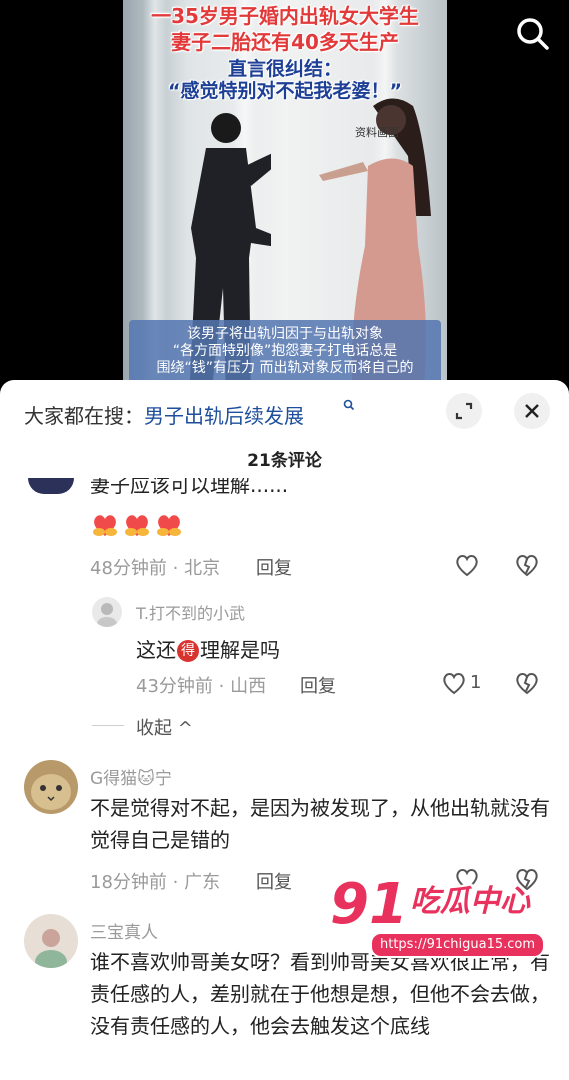  Describe the element at coordinates (156, 650) in the screenshot. I see `reply-text-part: 这还` at that location.